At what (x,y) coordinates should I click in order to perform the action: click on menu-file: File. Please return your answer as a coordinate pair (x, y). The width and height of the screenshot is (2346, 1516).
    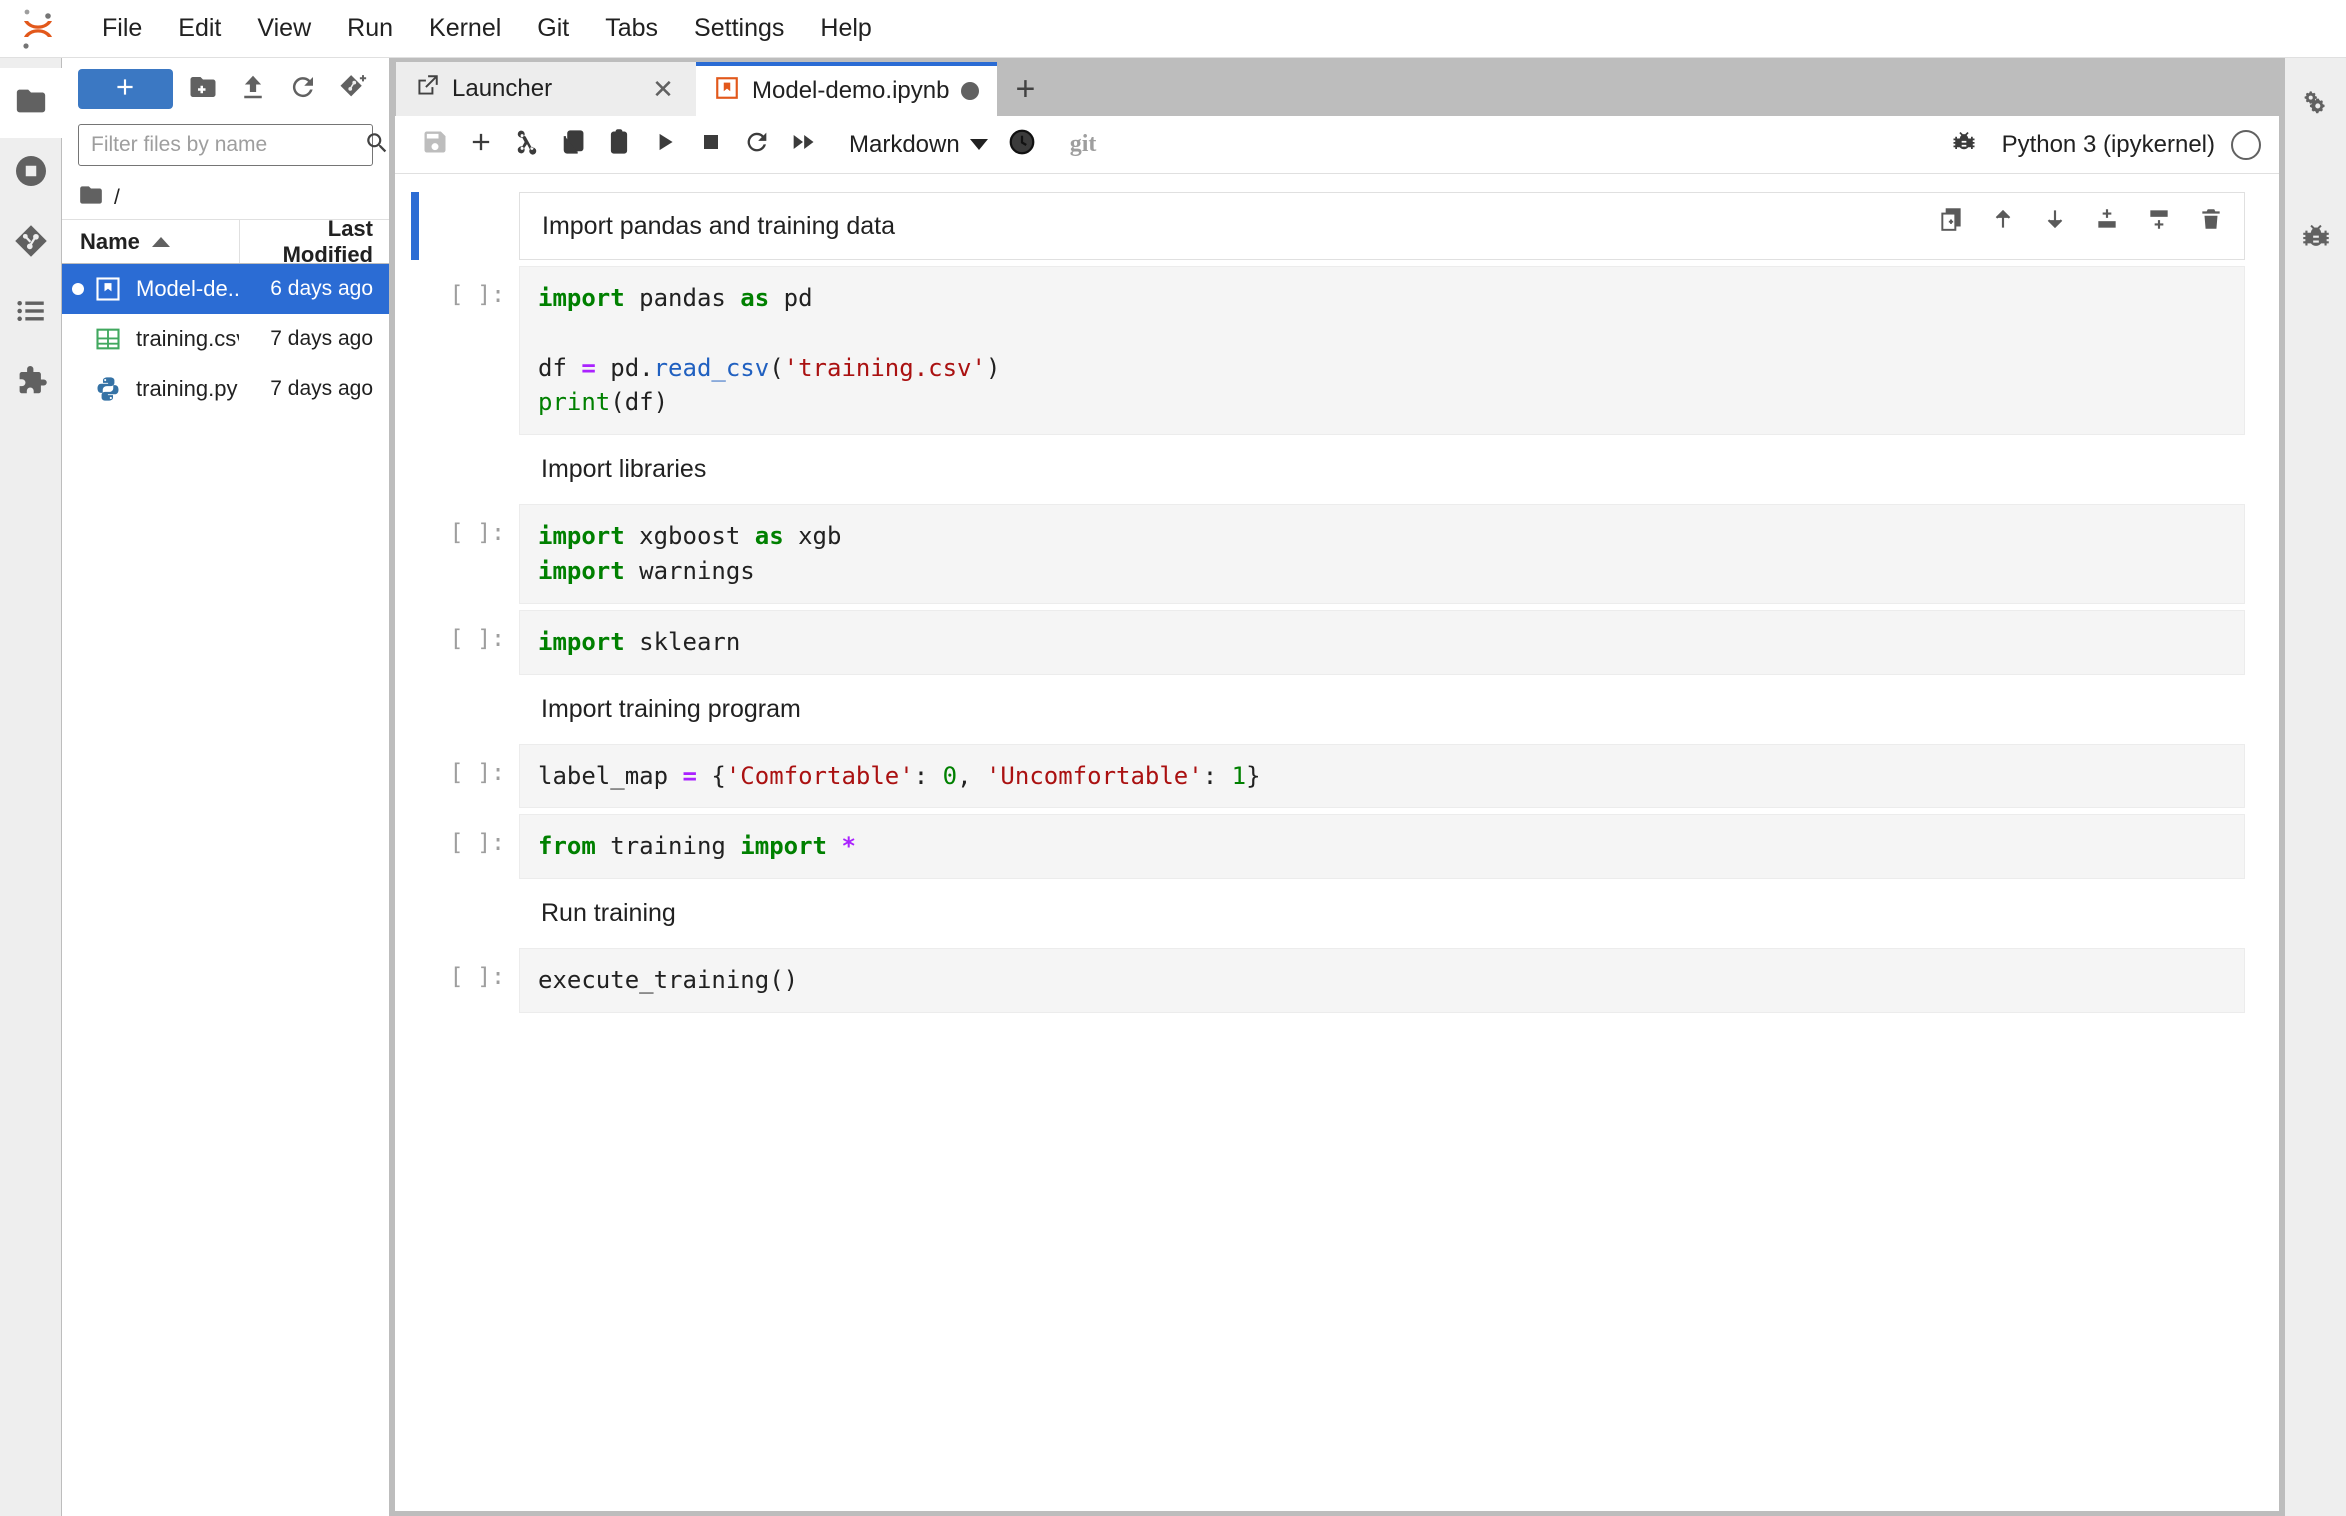
    Looking at the image, I should click on (122, 28).